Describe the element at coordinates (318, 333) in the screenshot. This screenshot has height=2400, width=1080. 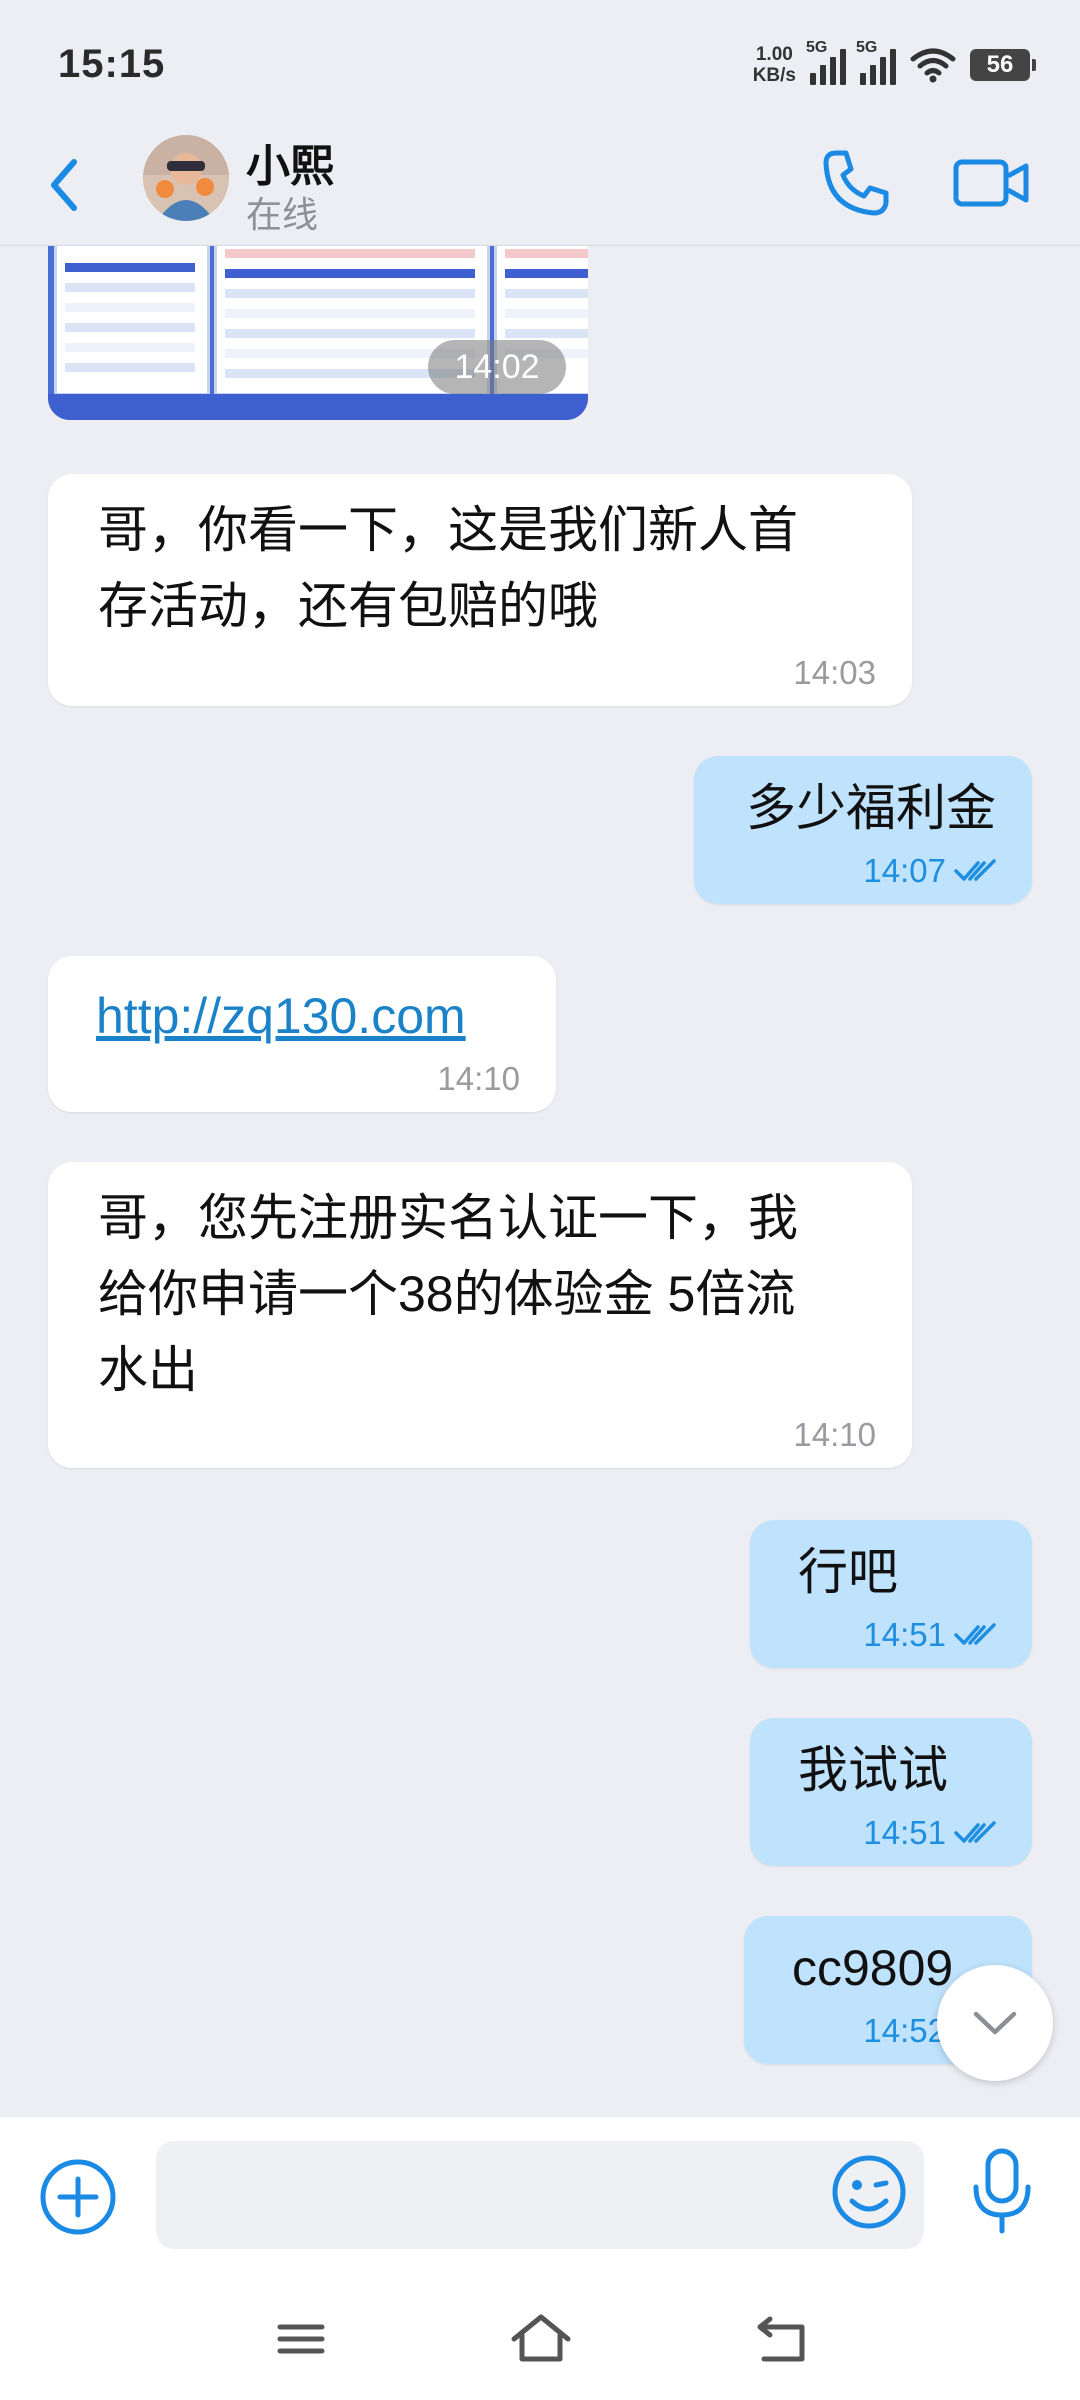
I see `image-message: 14:02` at that location.